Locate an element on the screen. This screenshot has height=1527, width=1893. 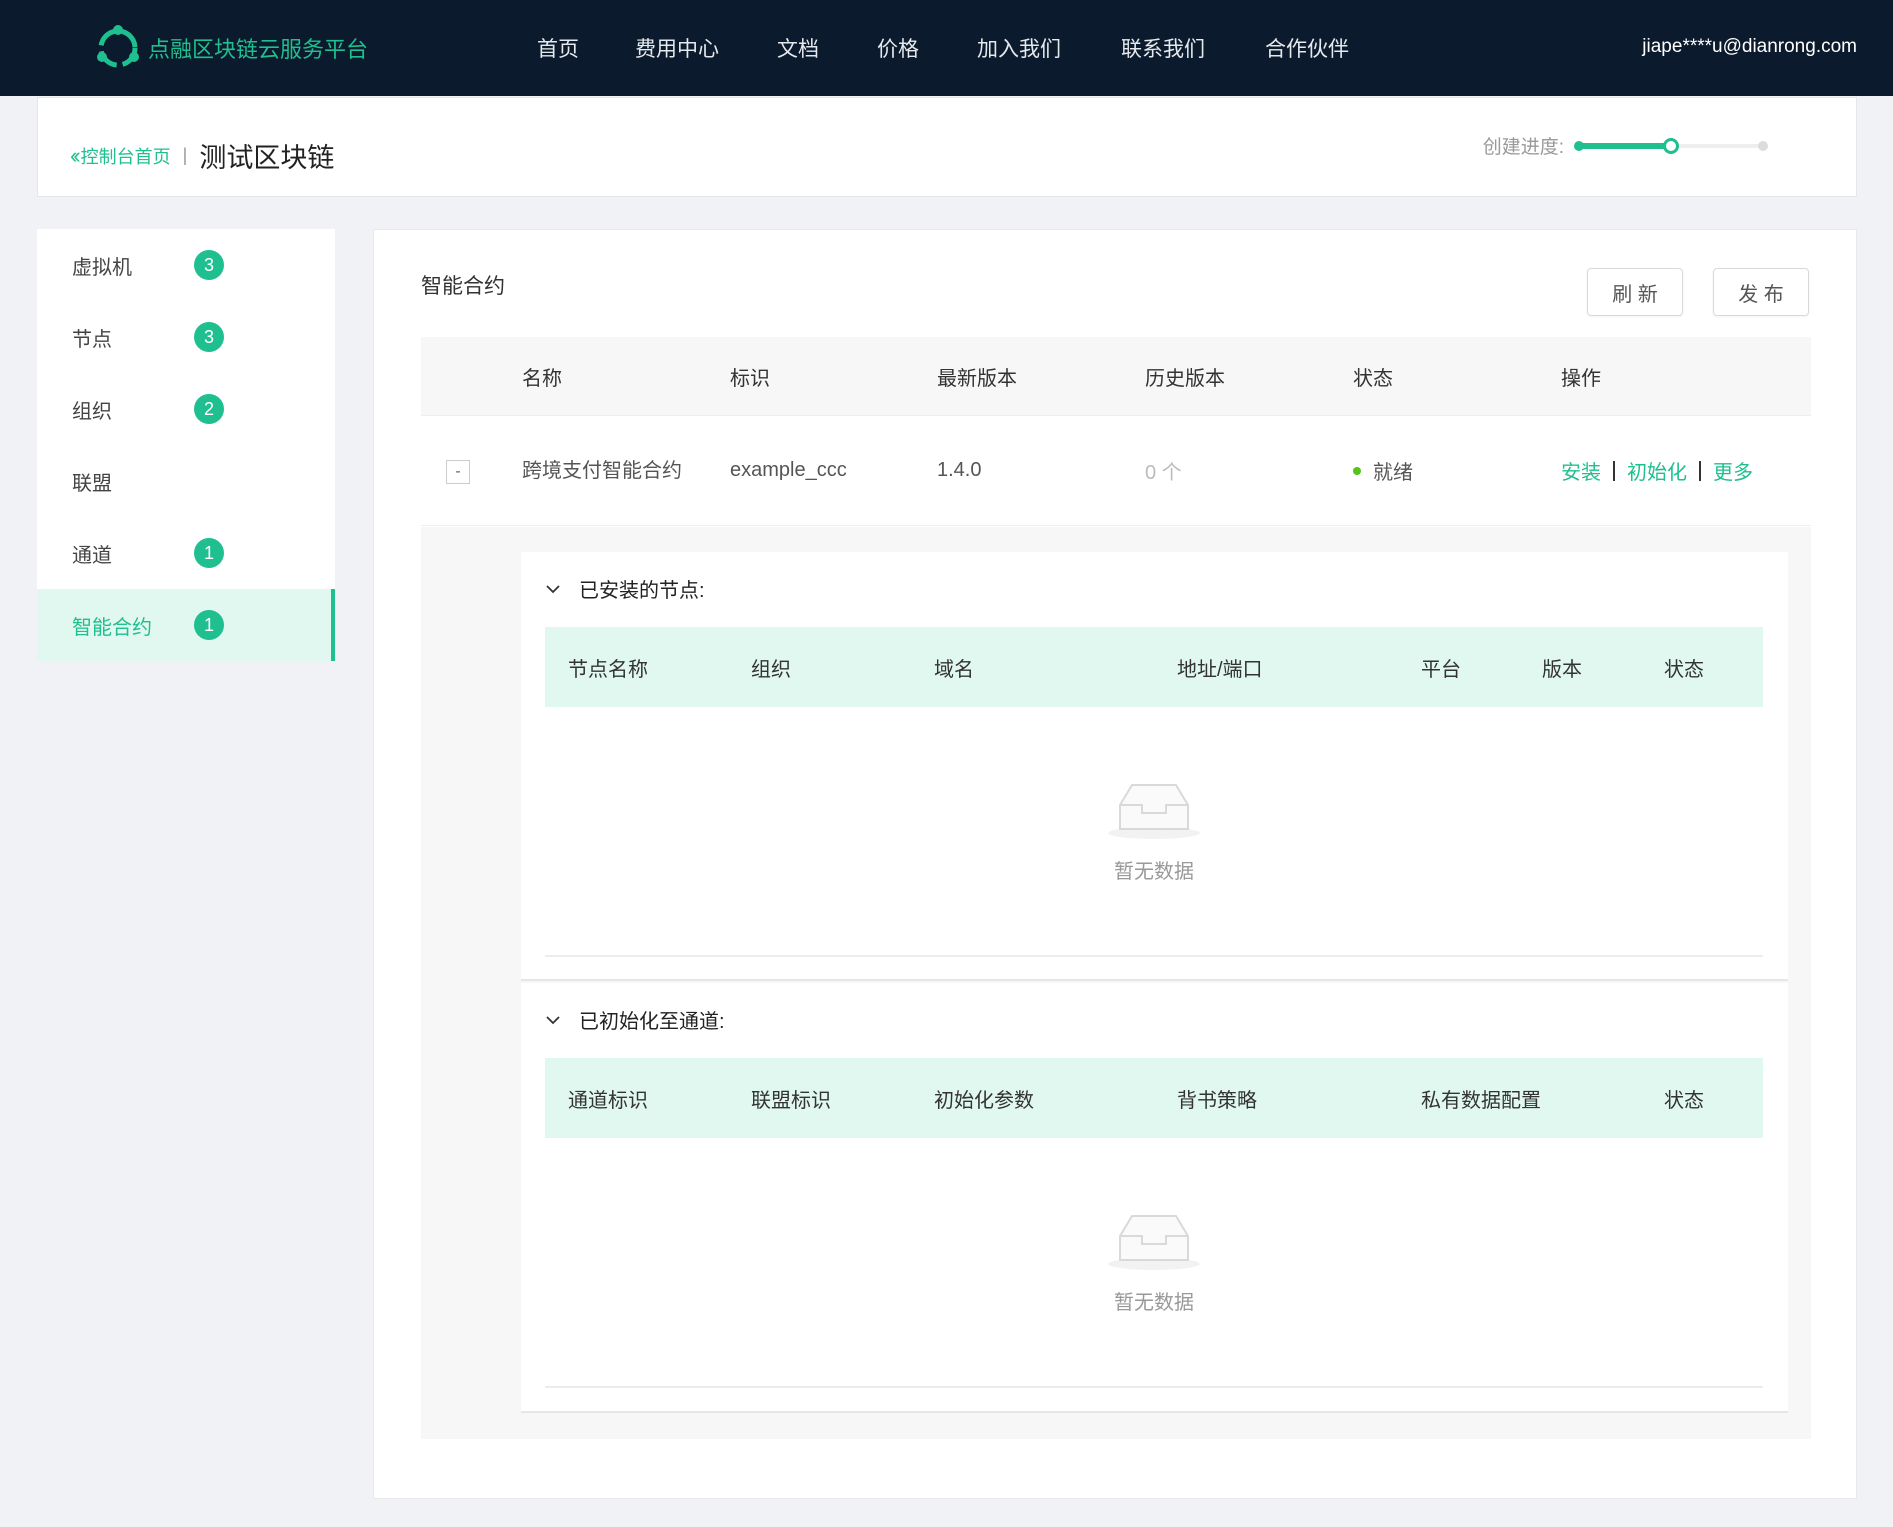
sidebar-item-orgs: 组织 2 is located at coordinates (186, 409).